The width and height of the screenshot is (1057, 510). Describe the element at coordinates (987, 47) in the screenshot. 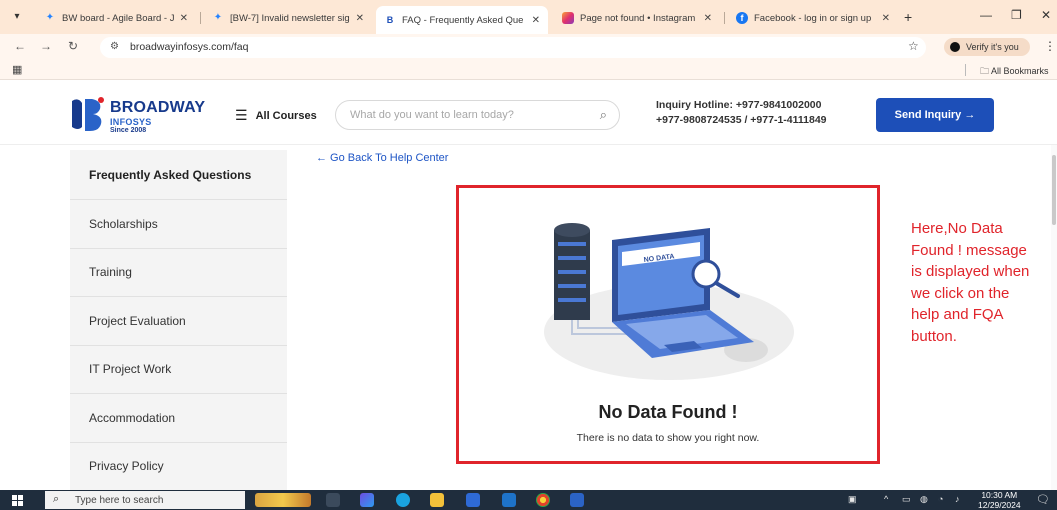

I see `verify-profile-button: Verify it's you` at that location.